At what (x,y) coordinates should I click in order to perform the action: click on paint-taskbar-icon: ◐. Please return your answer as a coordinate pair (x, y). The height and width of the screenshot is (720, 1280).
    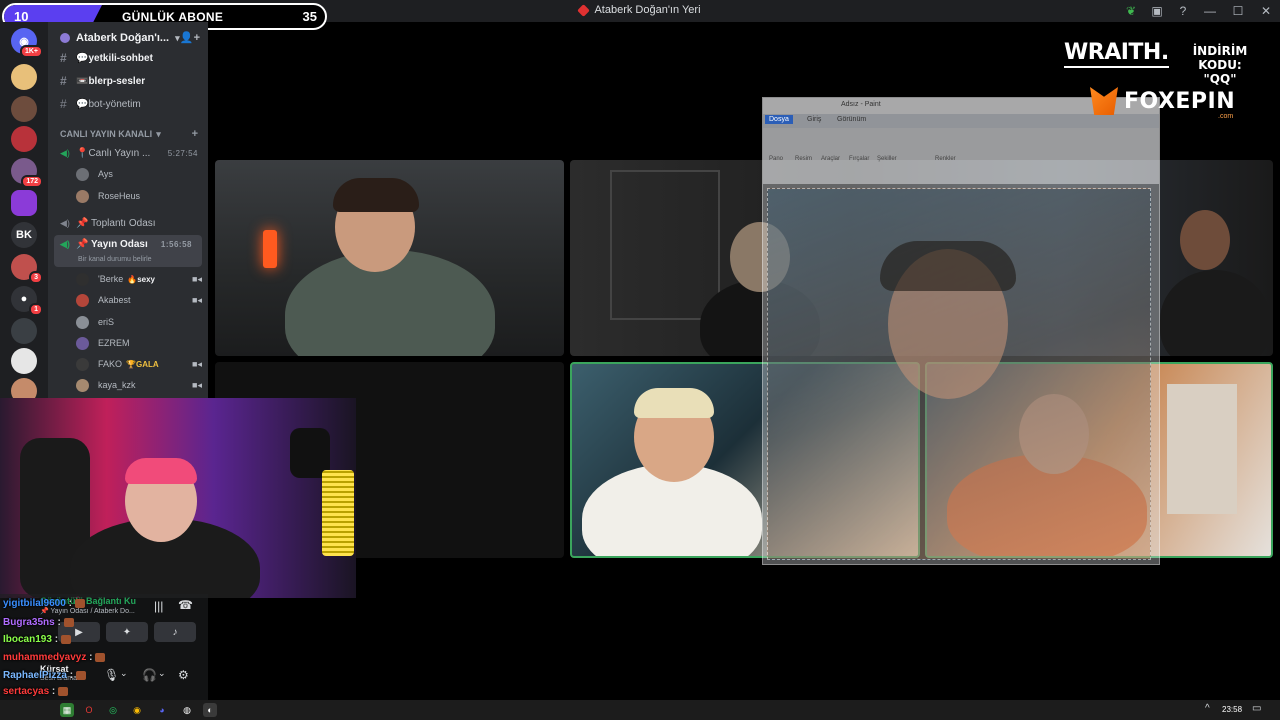
    Looking at the image, I should click on (210, 710).